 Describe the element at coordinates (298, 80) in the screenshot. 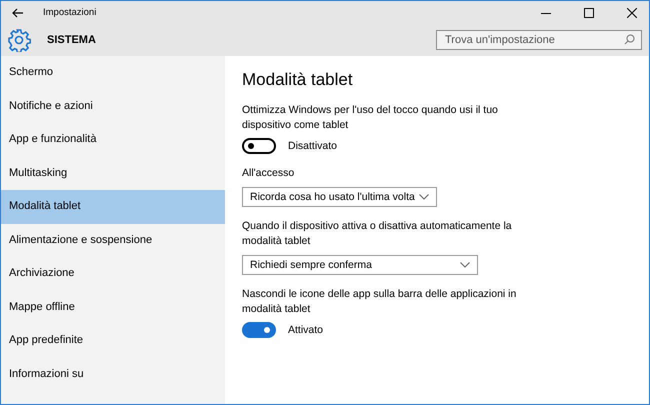

I see `page-title: Modalità tablet` at that location.